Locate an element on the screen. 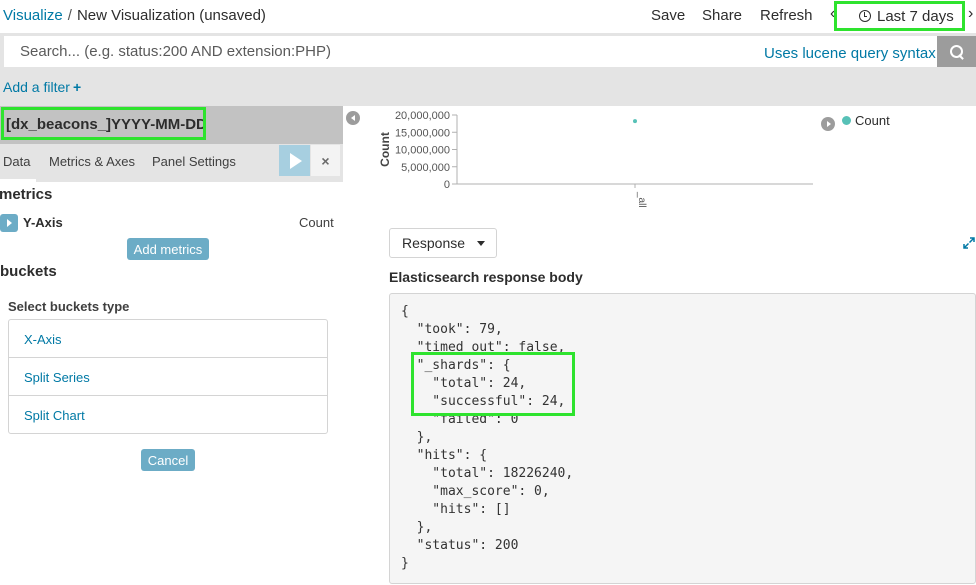 The height and width of the screenshot is (585, 976). discard-changes-button: × is located at coordinates (325, 160).